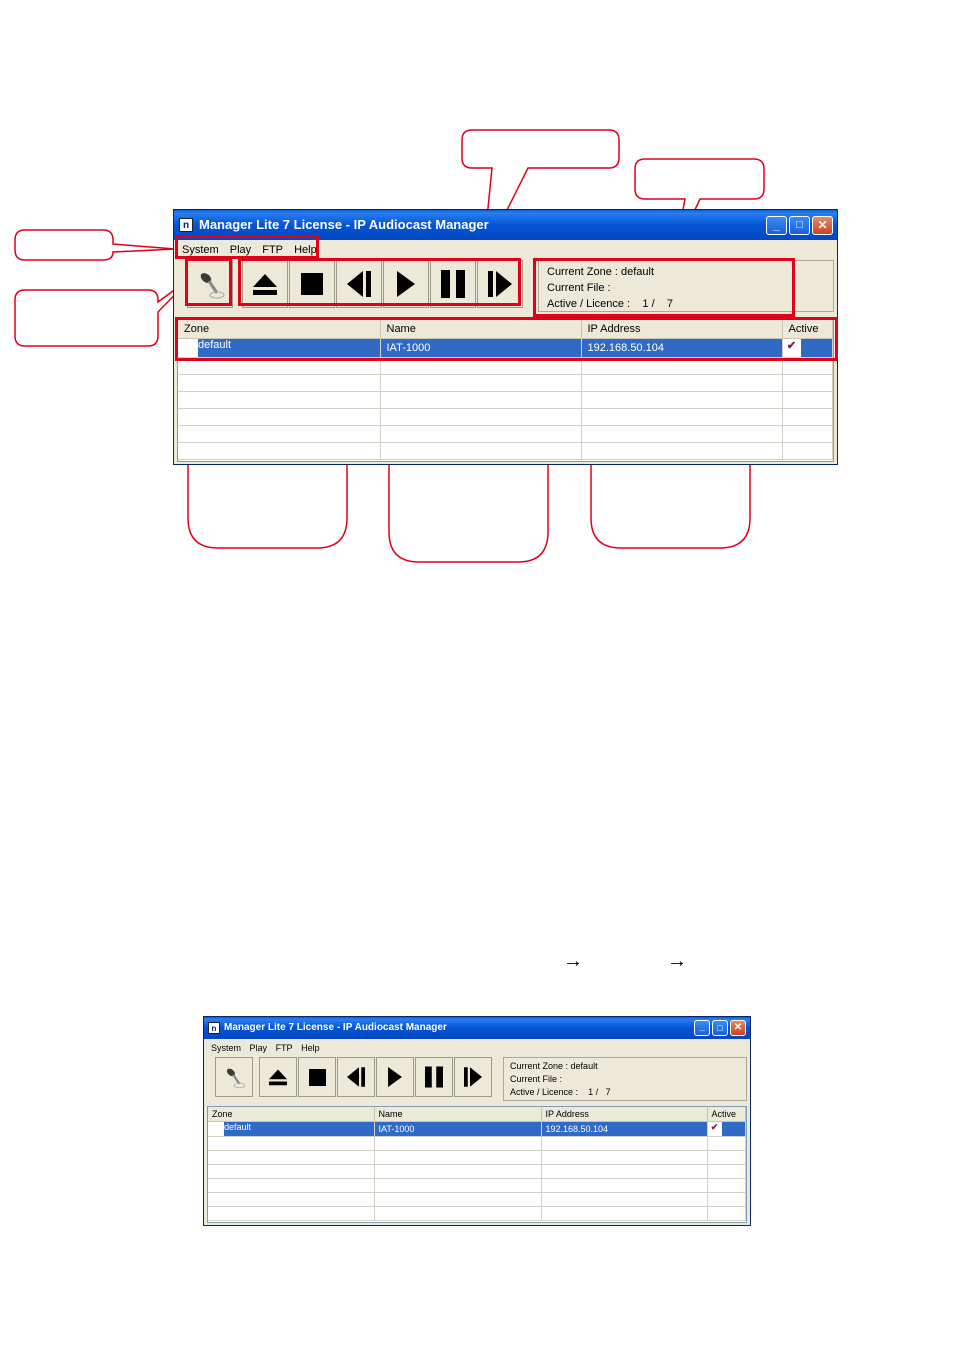 This screenshot has height=1351, width=954. I want to click on app-logo-icon: n, so click(186, 225).